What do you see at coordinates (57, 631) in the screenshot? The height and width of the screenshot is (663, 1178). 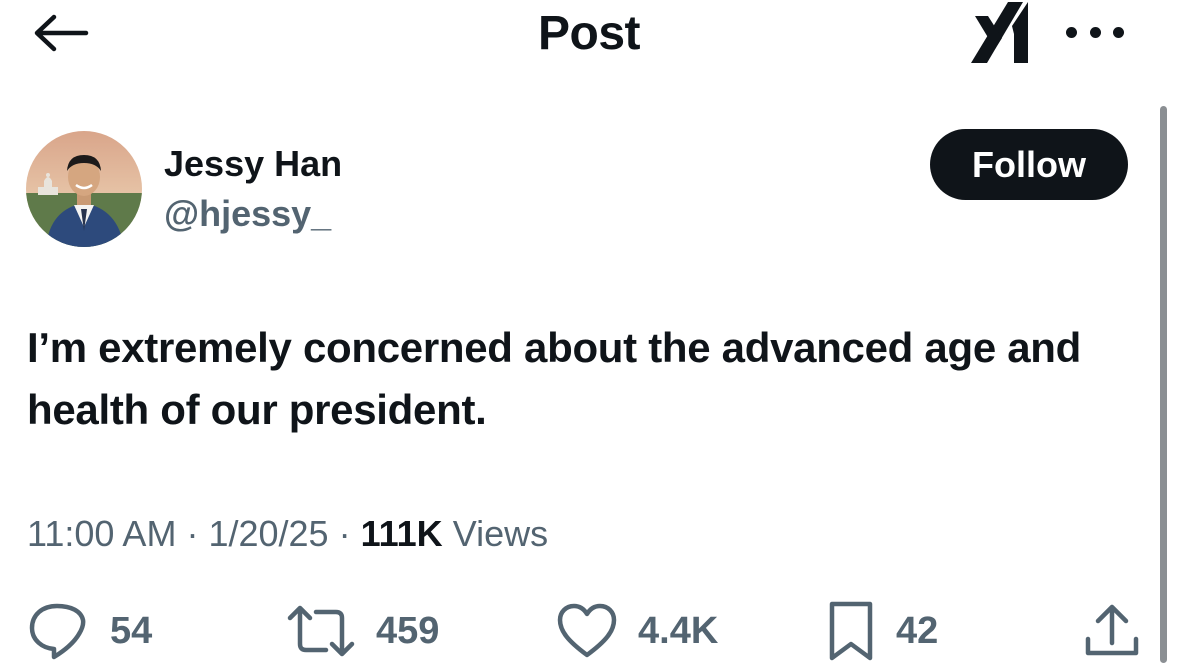 I see `reply-icon` at bounding box center [57, 631].